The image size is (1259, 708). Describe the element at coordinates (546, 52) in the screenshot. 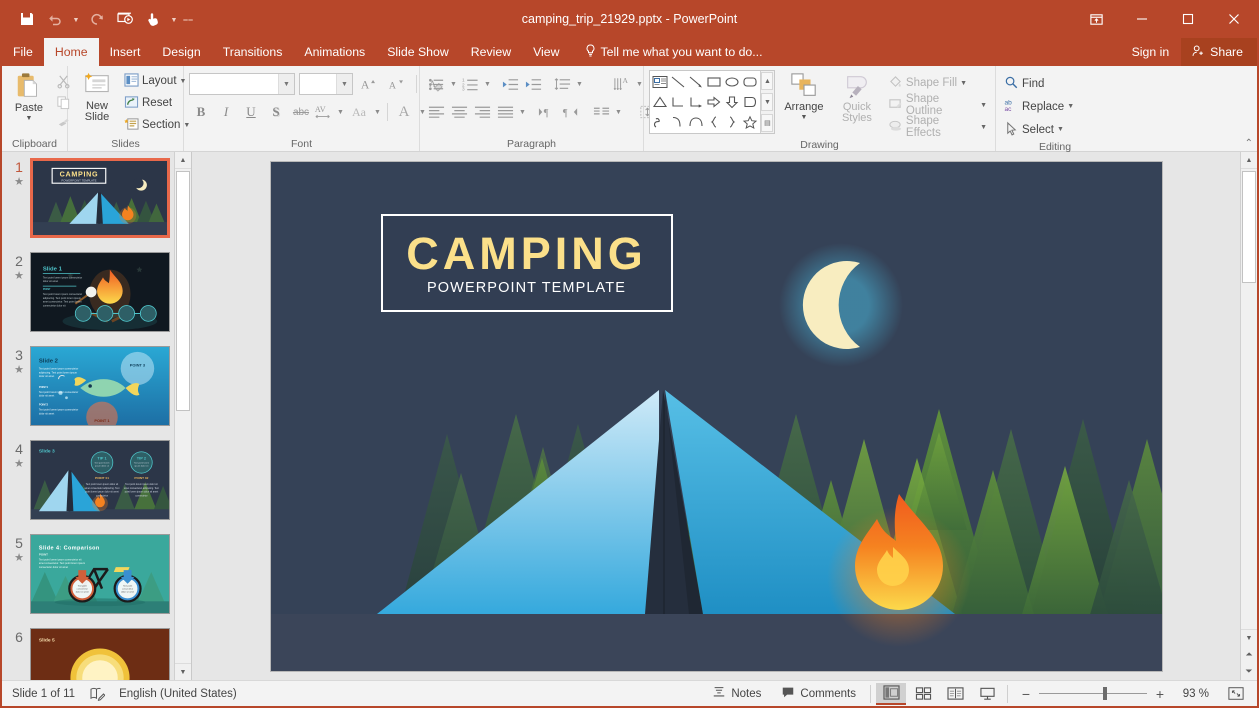

I see `tab-view: View` at that location.